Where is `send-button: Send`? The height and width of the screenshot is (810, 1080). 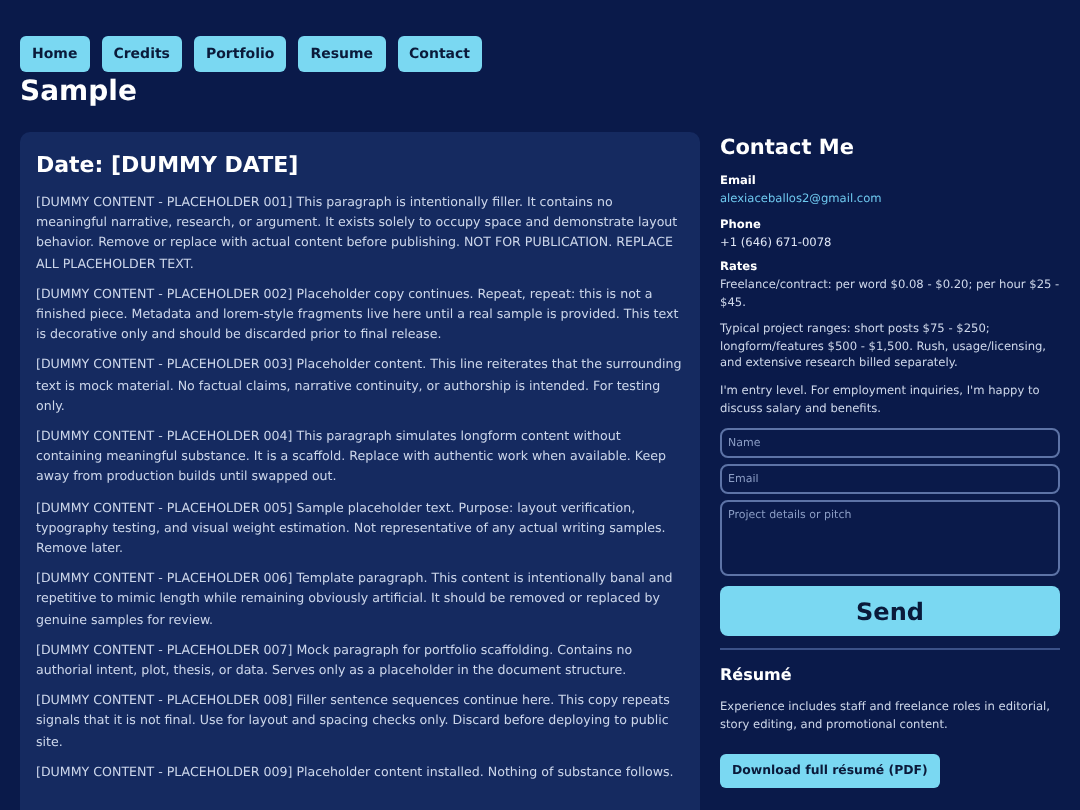 send-button: Send is located at coordinates (890, 611).